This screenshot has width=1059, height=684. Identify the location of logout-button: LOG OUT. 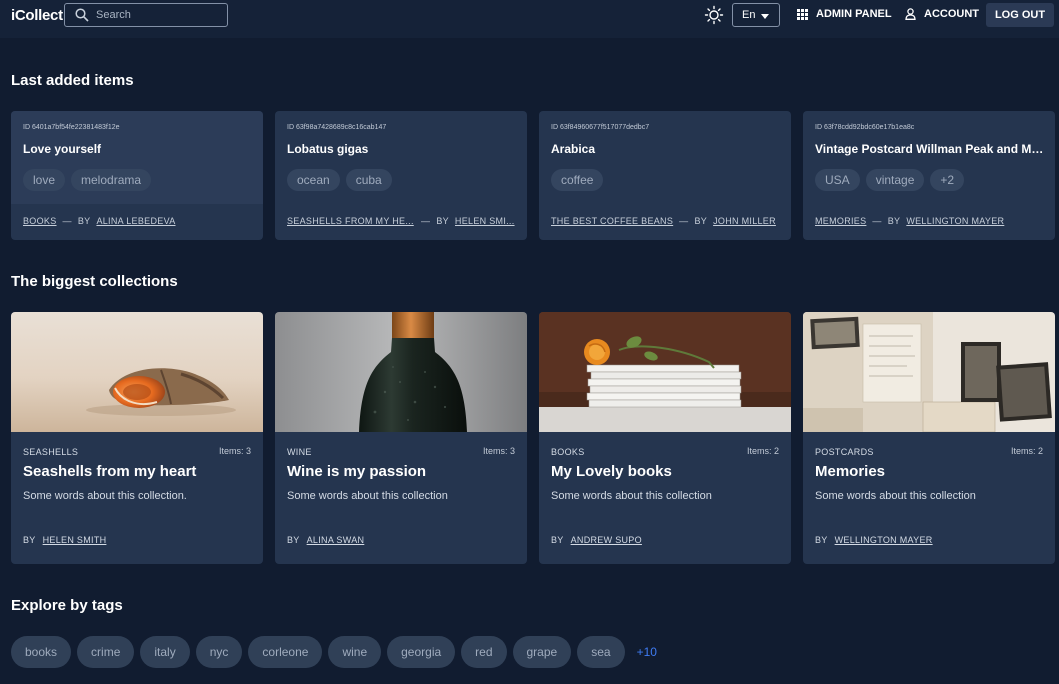
(1020, 15).